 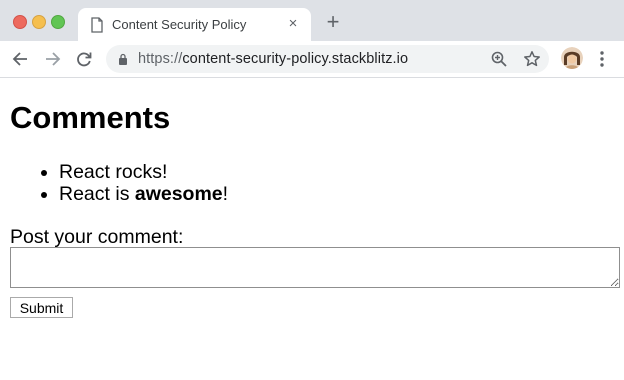 I want to click on tab-title: Content Security Policy, so click(x=179, y=24).